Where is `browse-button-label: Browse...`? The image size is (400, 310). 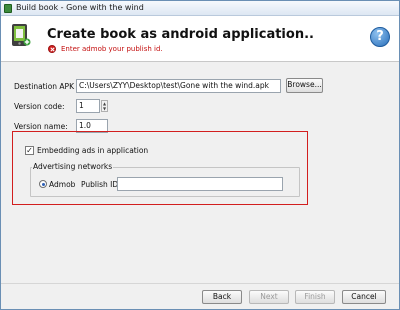 browse-button-label: Browse... is located at coordinates (304, 84).